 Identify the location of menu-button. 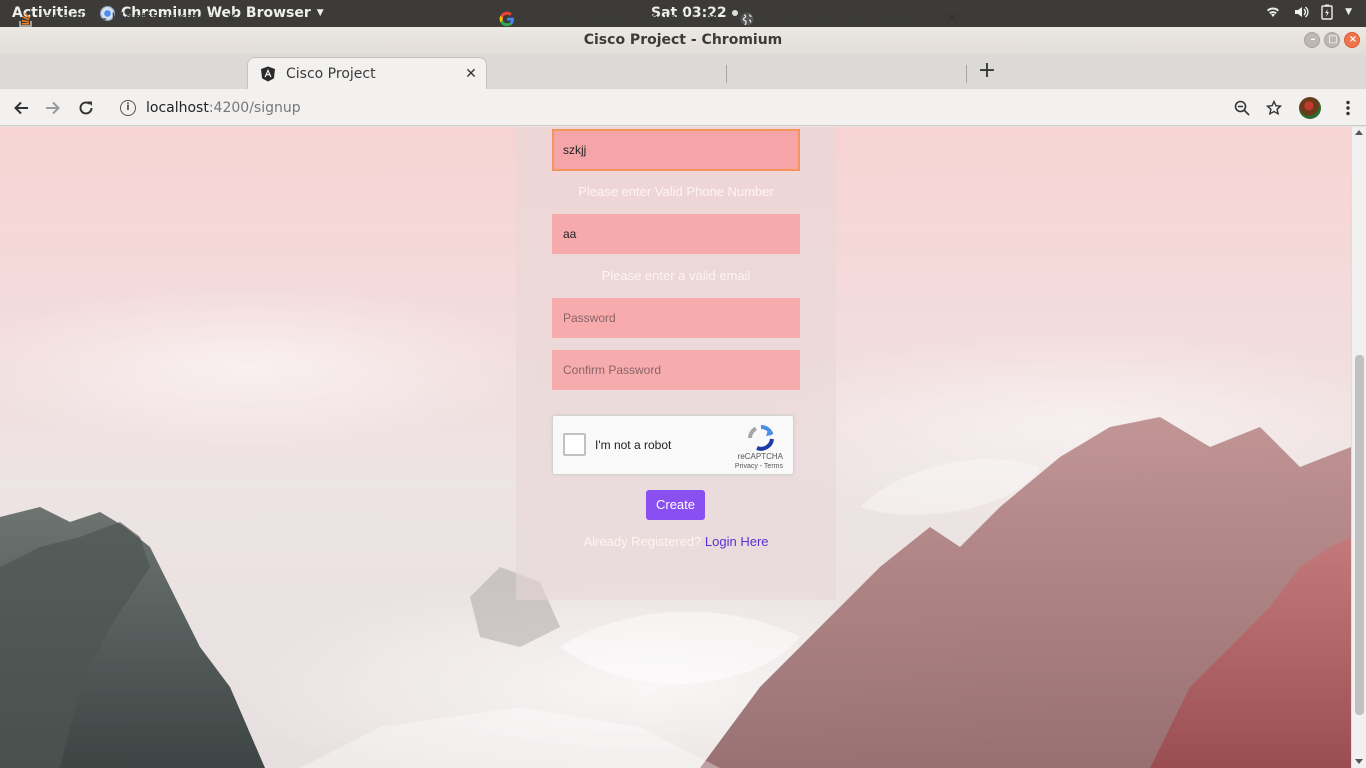
(1348, 108).